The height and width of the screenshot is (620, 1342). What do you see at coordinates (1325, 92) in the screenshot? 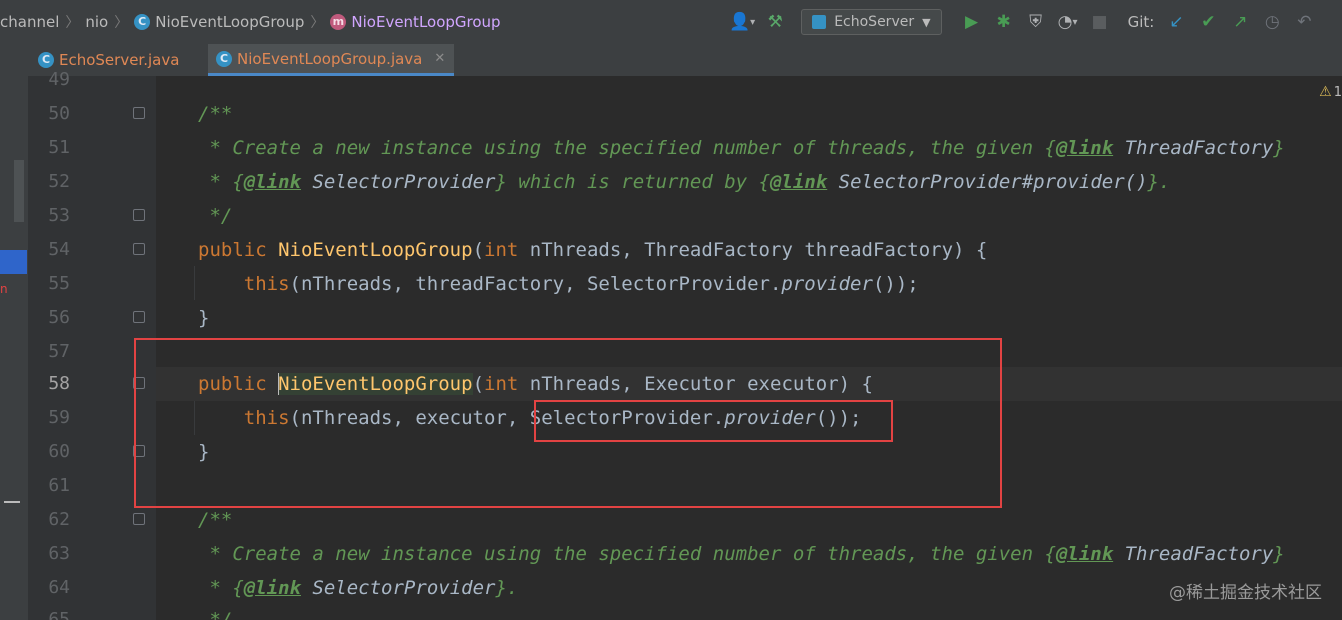
I see `warning-icon: ⚠` at bounding box center [1325, 92].